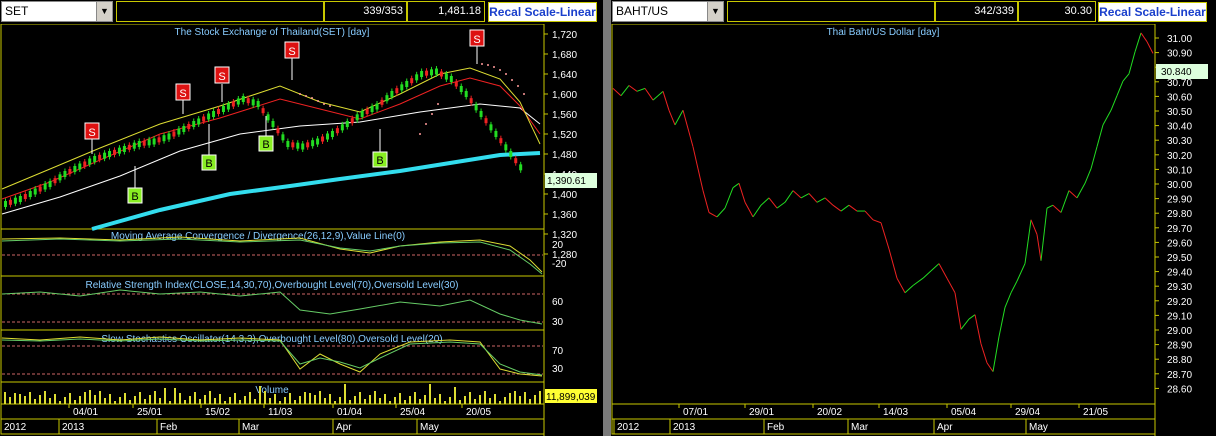  Describe the element at coordinates (208, 164) in the screenshot. I see `buy-label: B` at that location.